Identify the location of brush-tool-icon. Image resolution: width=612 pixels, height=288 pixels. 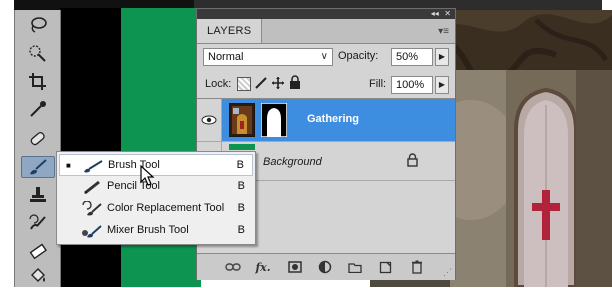
(38, 167).